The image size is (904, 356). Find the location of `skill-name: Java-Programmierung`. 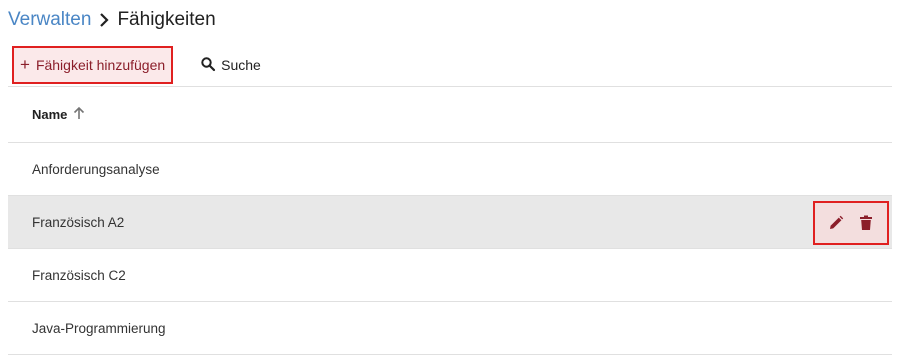

skill-name: Java-Programmierung is located at coordinates (99, 328).